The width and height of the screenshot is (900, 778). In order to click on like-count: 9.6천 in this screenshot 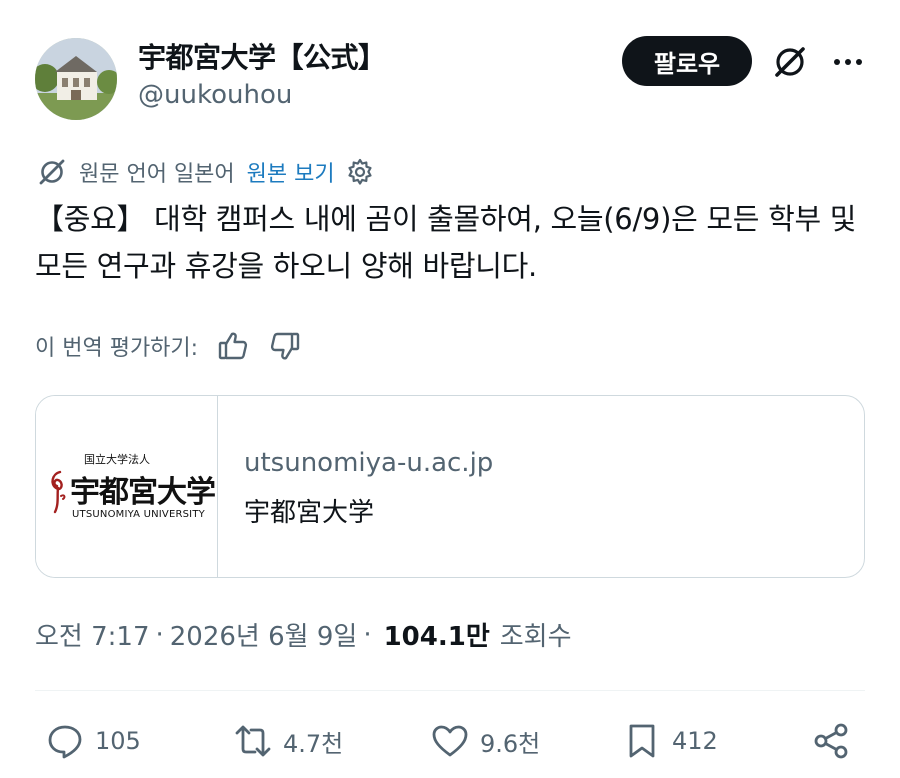, I will do `click(510, 743)`.